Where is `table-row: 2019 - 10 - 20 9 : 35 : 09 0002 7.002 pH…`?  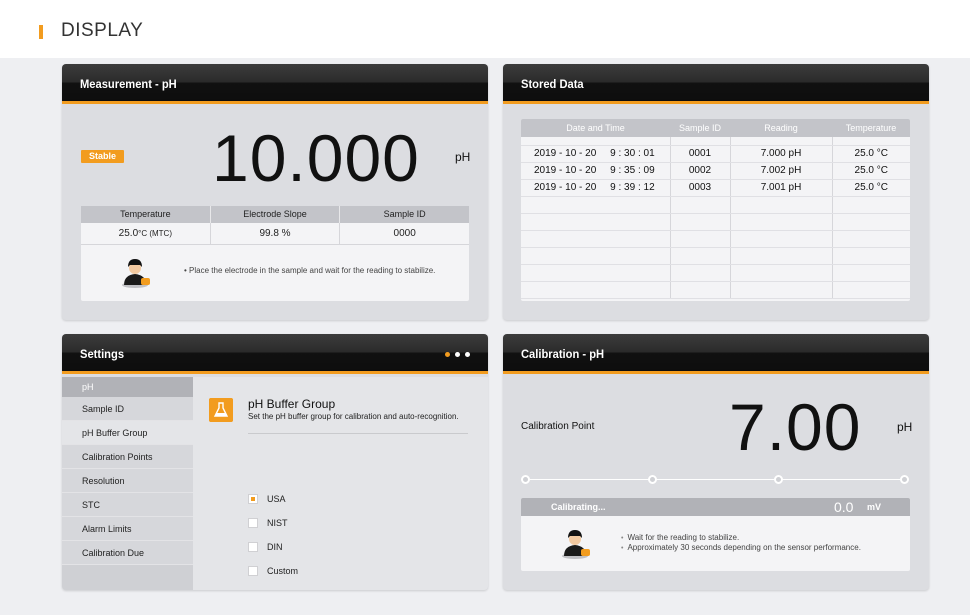 table-row: 2019 - 10 - 20 9 : 35 : 09 0002 7.002 pH… is located at coordinates (715, 171).